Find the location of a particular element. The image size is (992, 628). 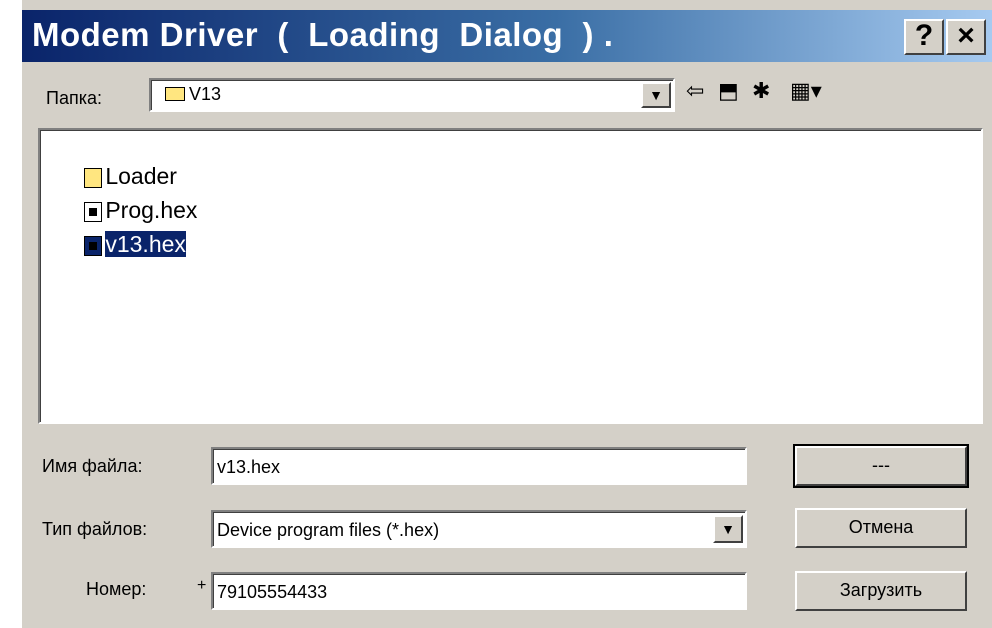

filename-label: Имя файла: is located at coordinates (92, 466).